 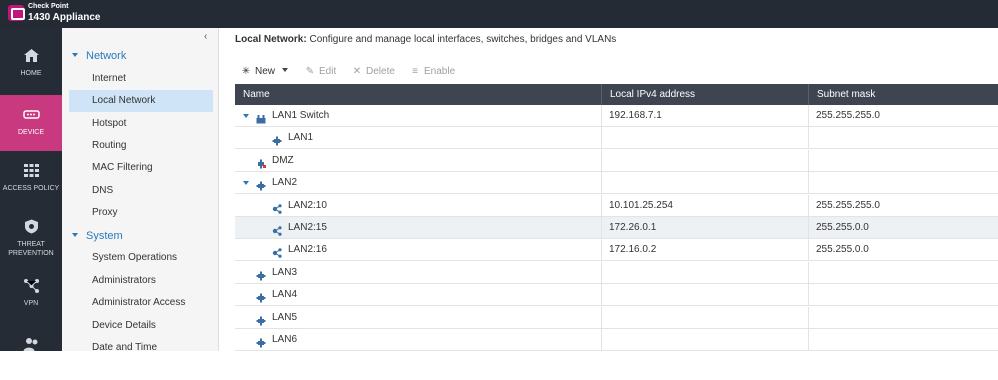 What do you see at coordinates (415, 71) in the screenshot?
I see `list-icon: ≡` at bounding box center [415, 71].